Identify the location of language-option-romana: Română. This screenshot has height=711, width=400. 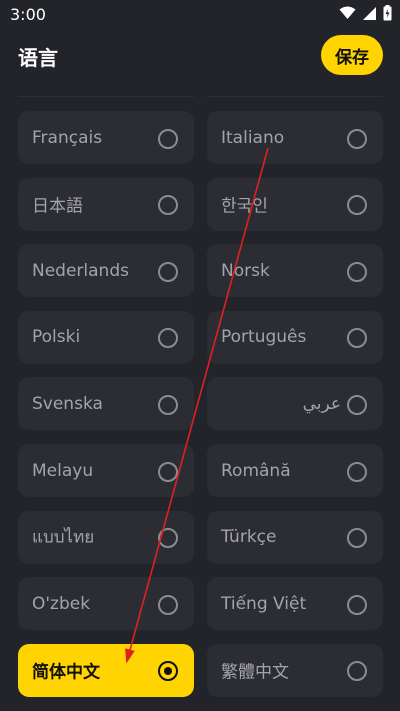
(295, 470).